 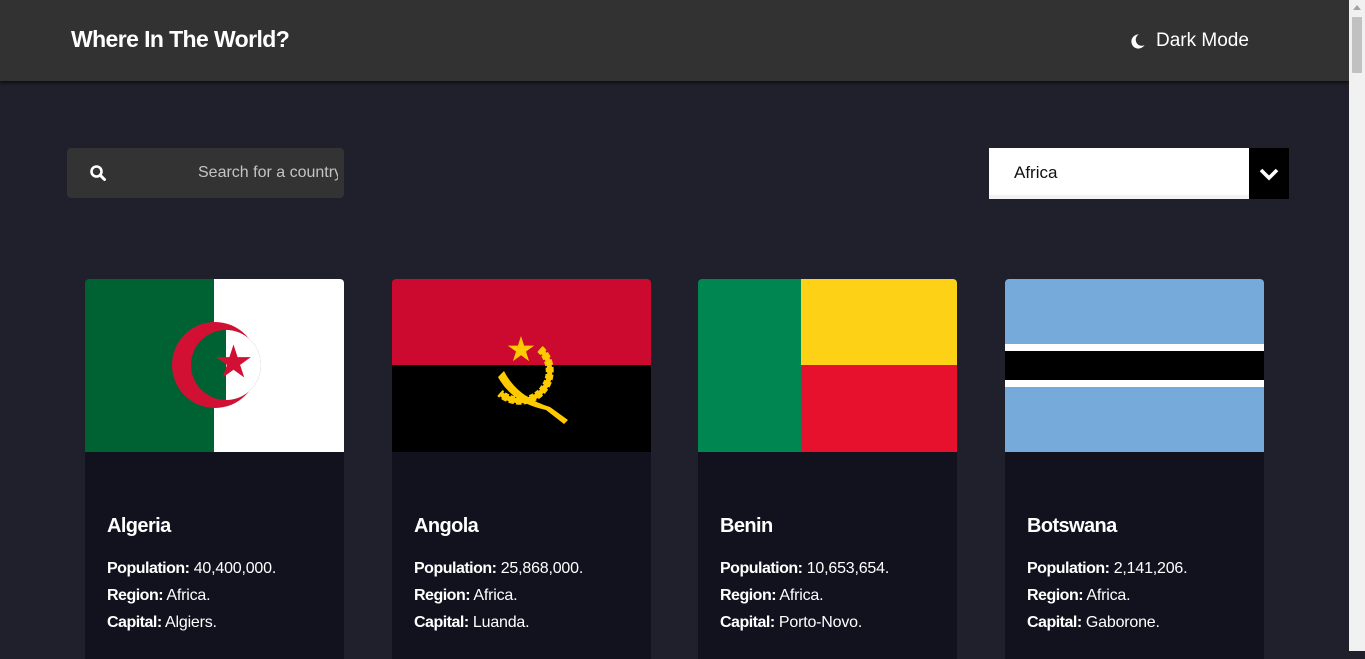 I want to click on region-dropdown-button, so click(x=1269, y=173).